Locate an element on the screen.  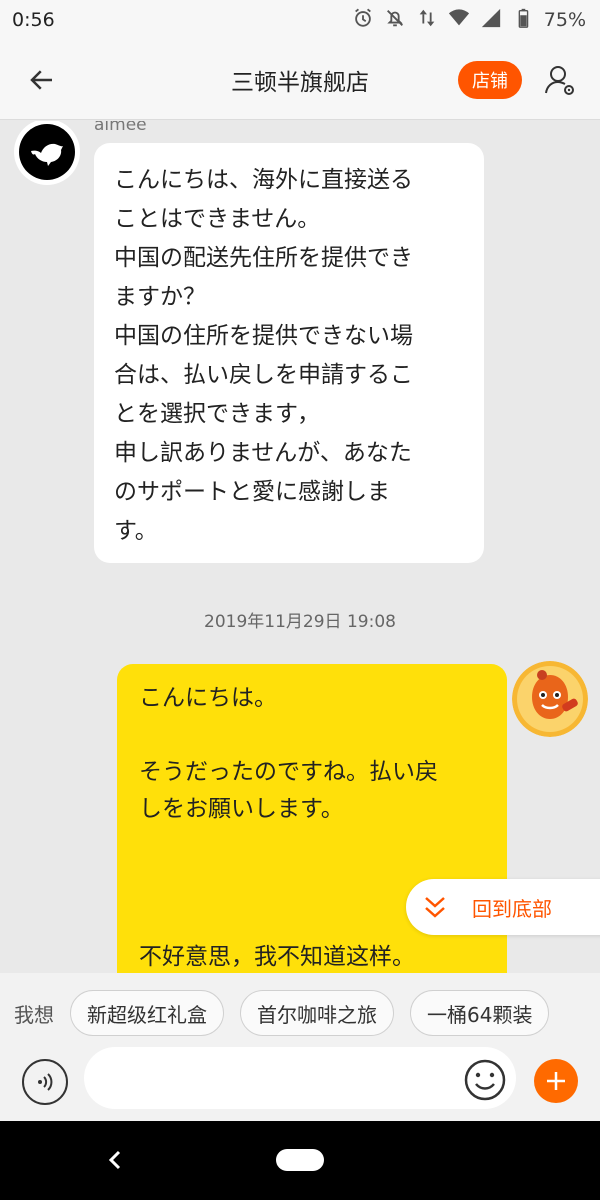
chat-header: 三顿半旗舰店 店铺 is located at coordinates (300, 80).